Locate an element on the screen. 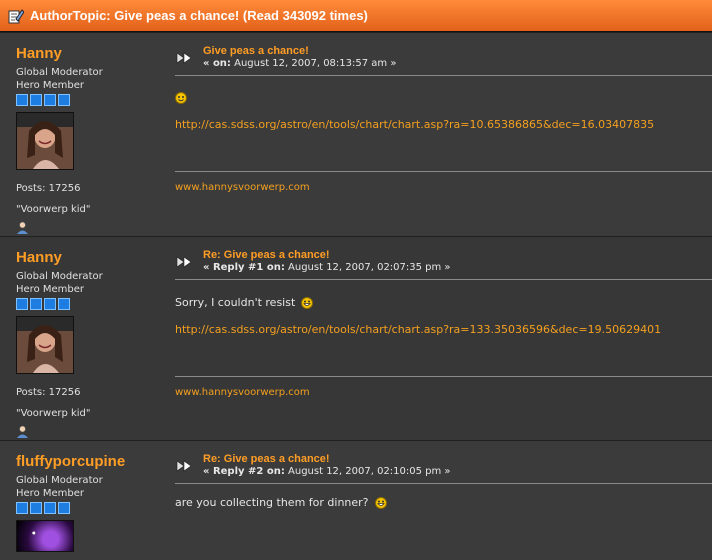  meta-prefix: « Reply #2 on: is located at coordinates (244, 471).